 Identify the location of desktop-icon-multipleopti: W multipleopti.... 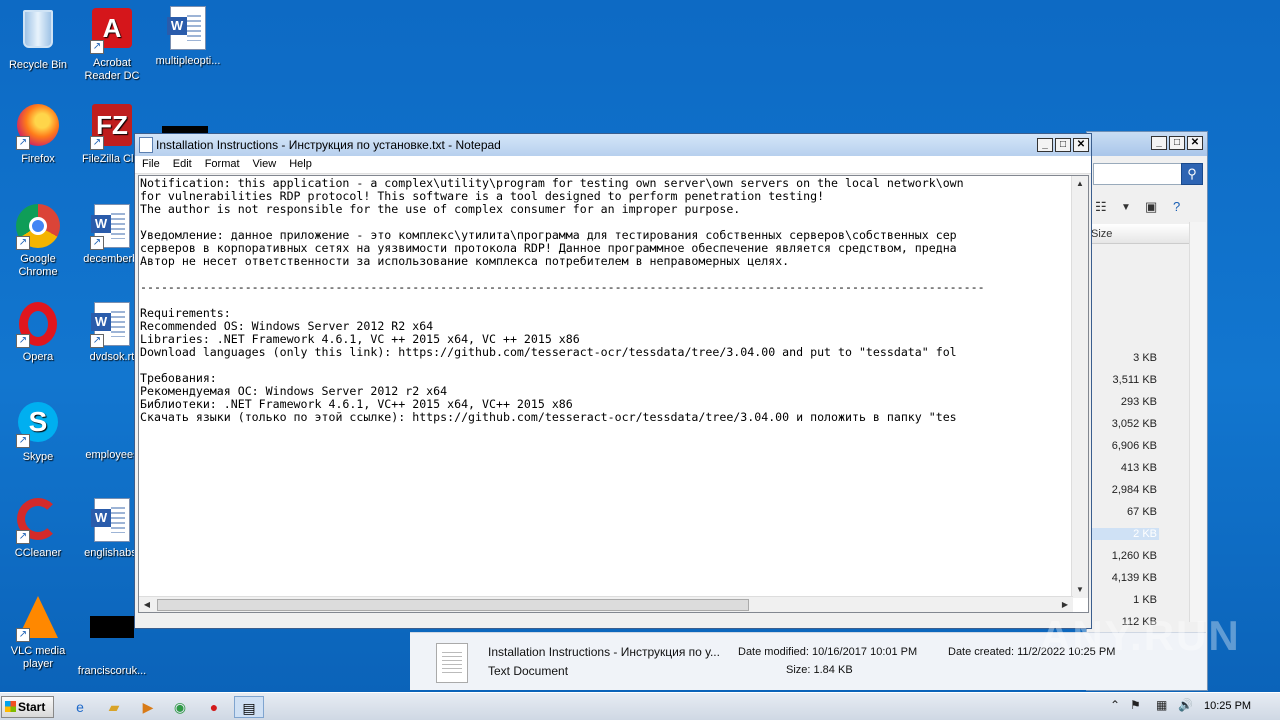
(188, 37).